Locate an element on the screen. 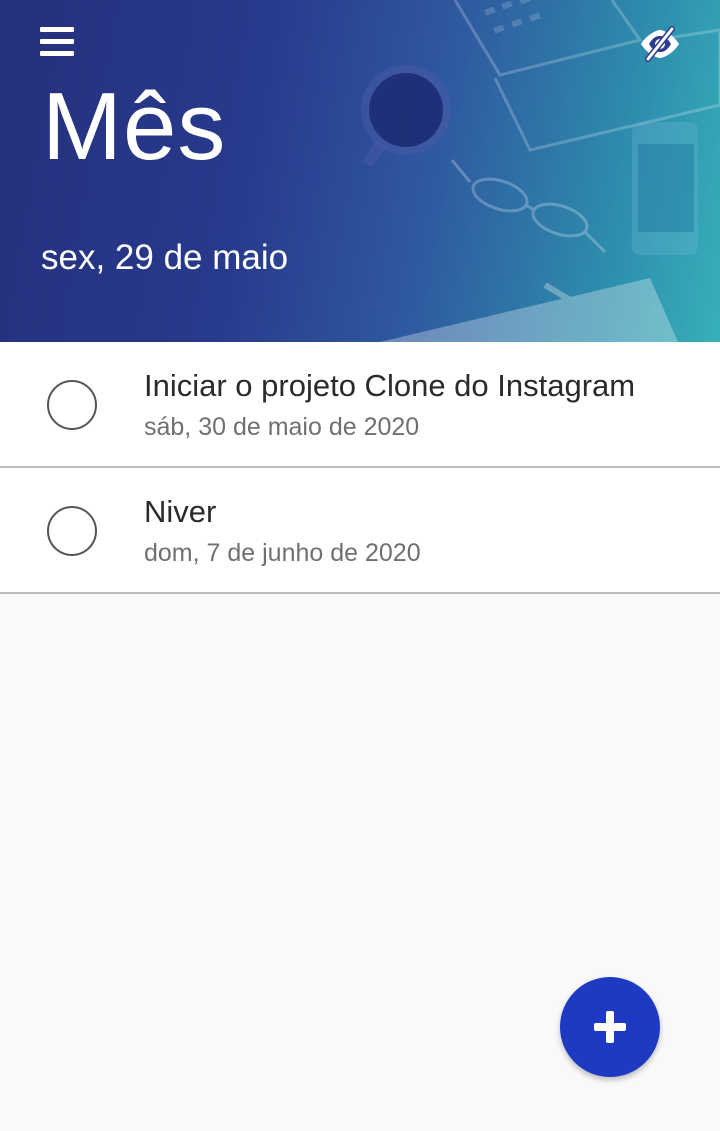 The image size is (720, 1131). plus-icon-bar is located at coordinates (610, 1027).